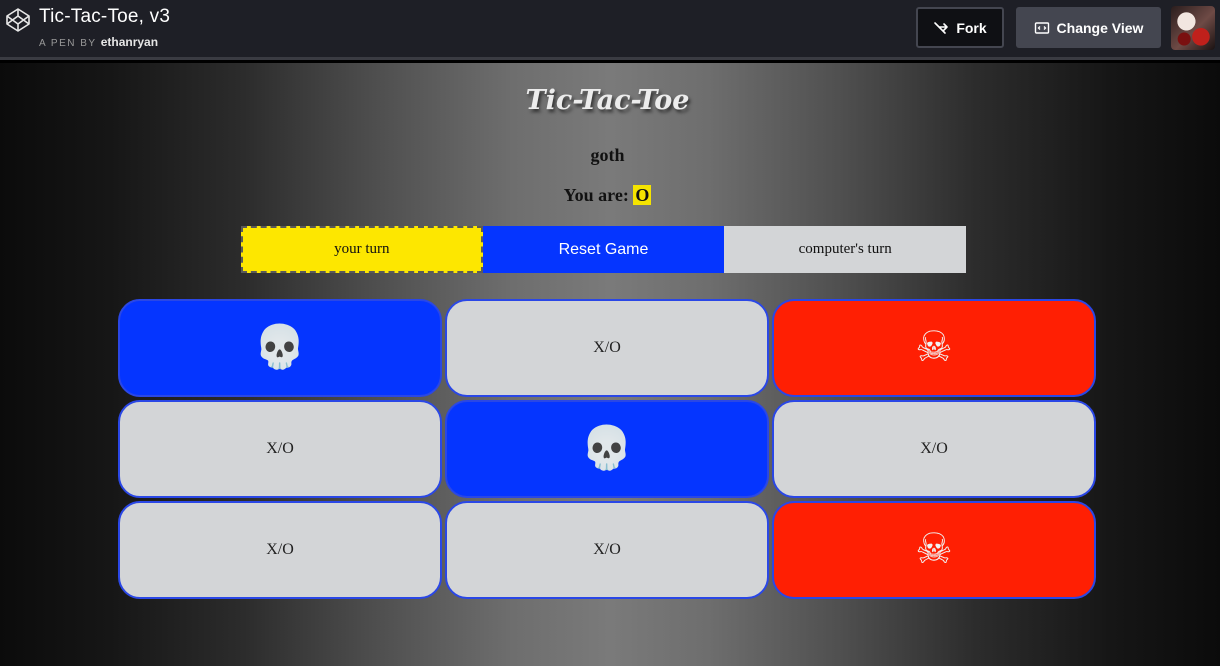 The height and width of the screenshot is (666, 1220). What do you see at coordinates (1041, 27) in the screenshot?
I see `change-view-icon` at bounding box center [1041, 27].